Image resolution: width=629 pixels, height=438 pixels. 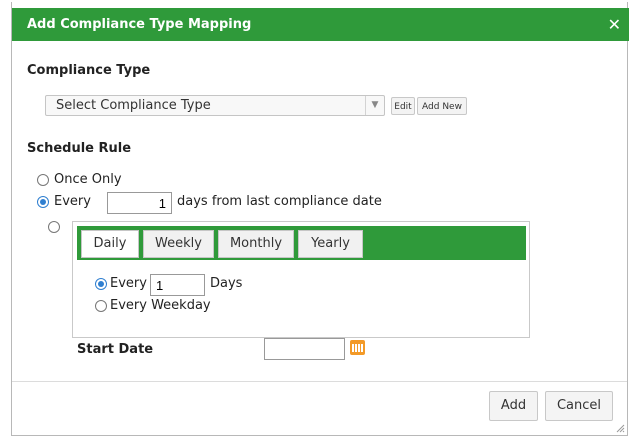 What do you see at coordinates (43, 202) in the screenshot?
I see `every-days-radio` at bounding box center [43, 202].